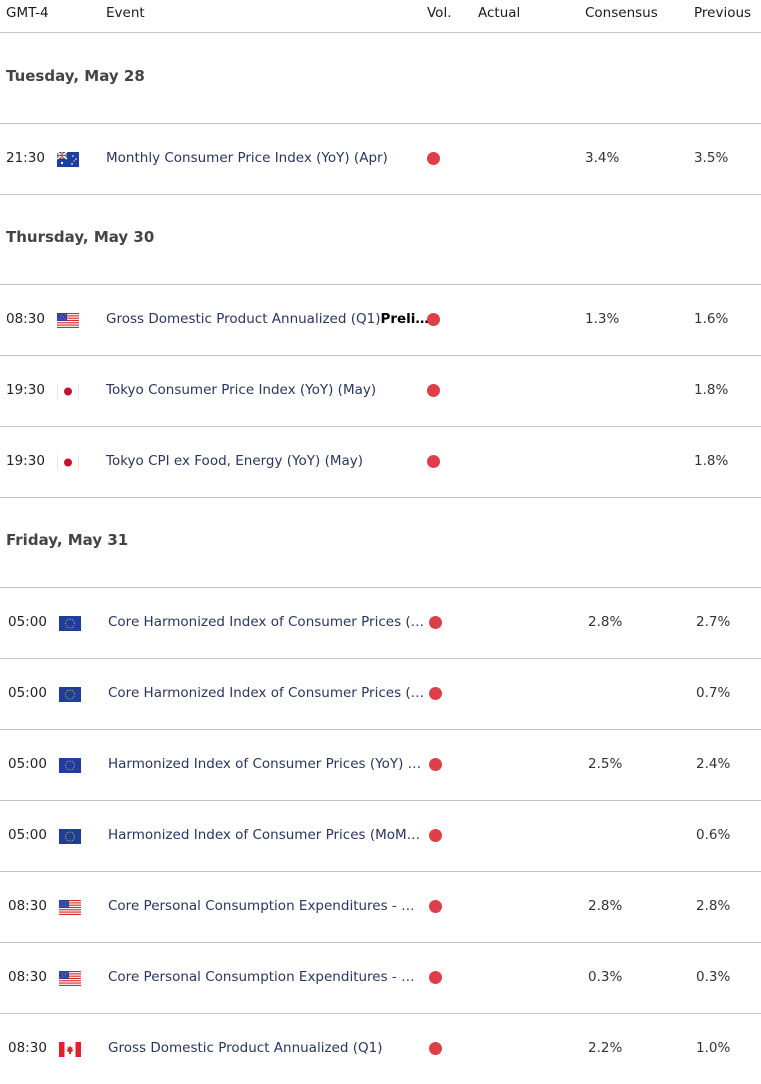  What do you see at coordinates (713, 693) in the screenshot?
I see `previous-value: 0.7%` at bounding box center [713, 693].